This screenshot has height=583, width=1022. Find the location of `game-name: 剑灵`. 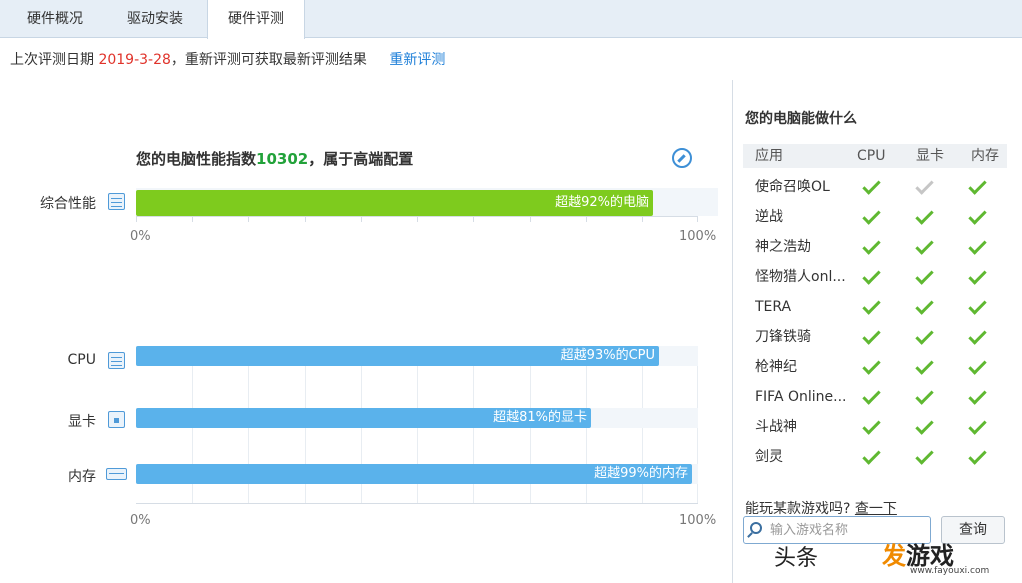

game-name: 剑灵 is located at coordinates (769, 457).